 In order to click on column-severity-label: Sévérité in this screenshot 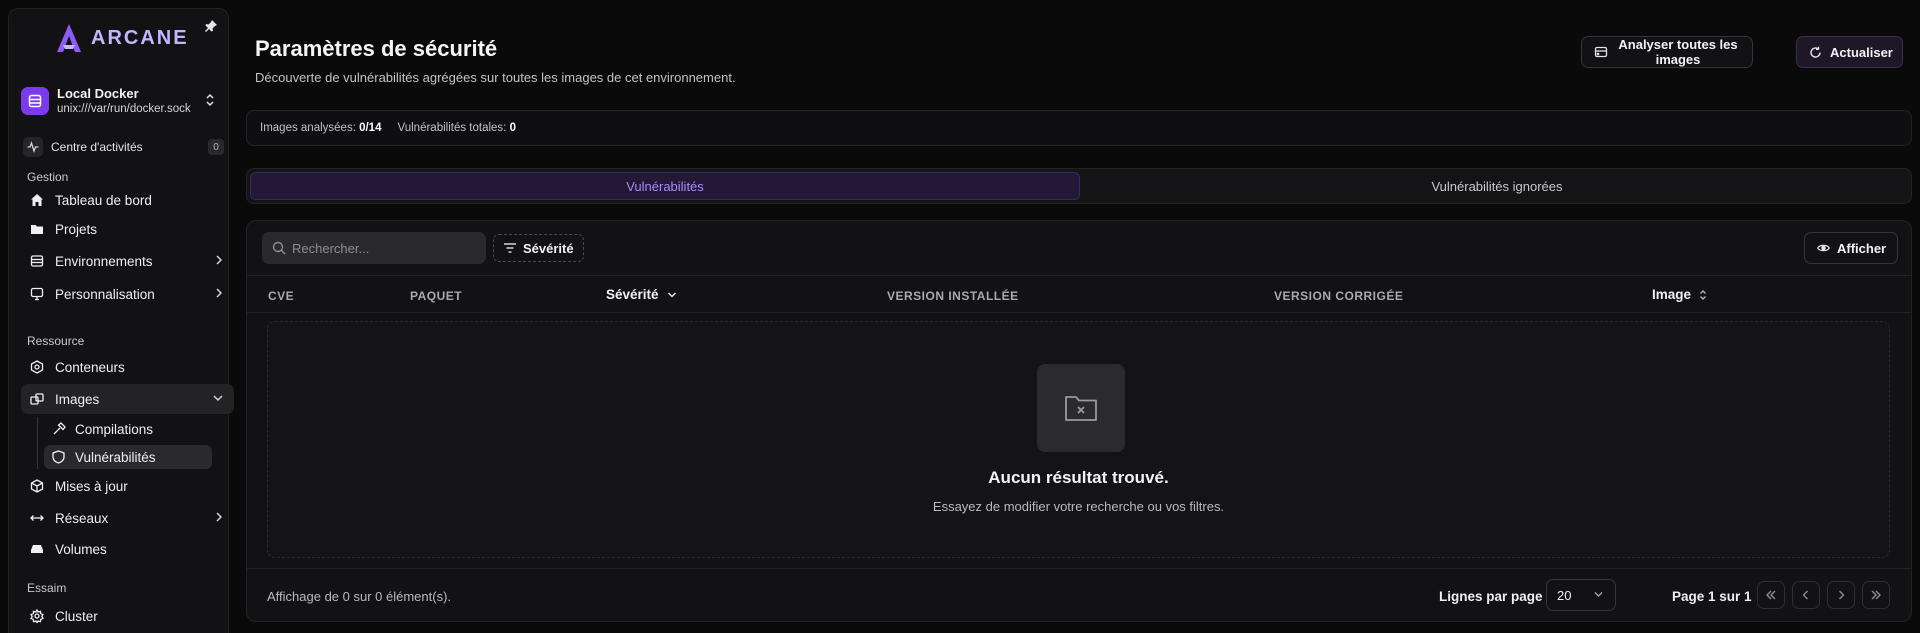, I will do `click(632, 294)`.